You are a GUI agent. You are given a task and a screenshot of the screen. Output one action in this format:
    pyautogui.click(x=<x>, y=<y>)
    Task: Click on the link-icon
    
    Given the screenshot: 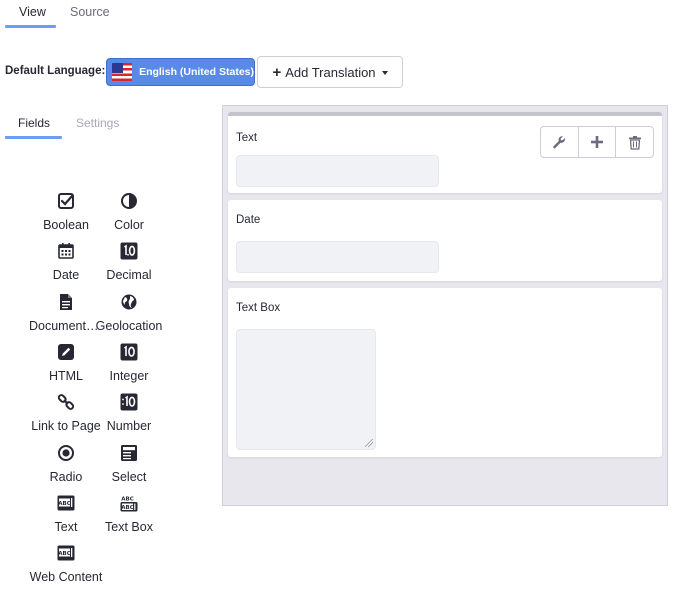 What is the action you would take?
    pyautogui.click(x=66, y=402)
    